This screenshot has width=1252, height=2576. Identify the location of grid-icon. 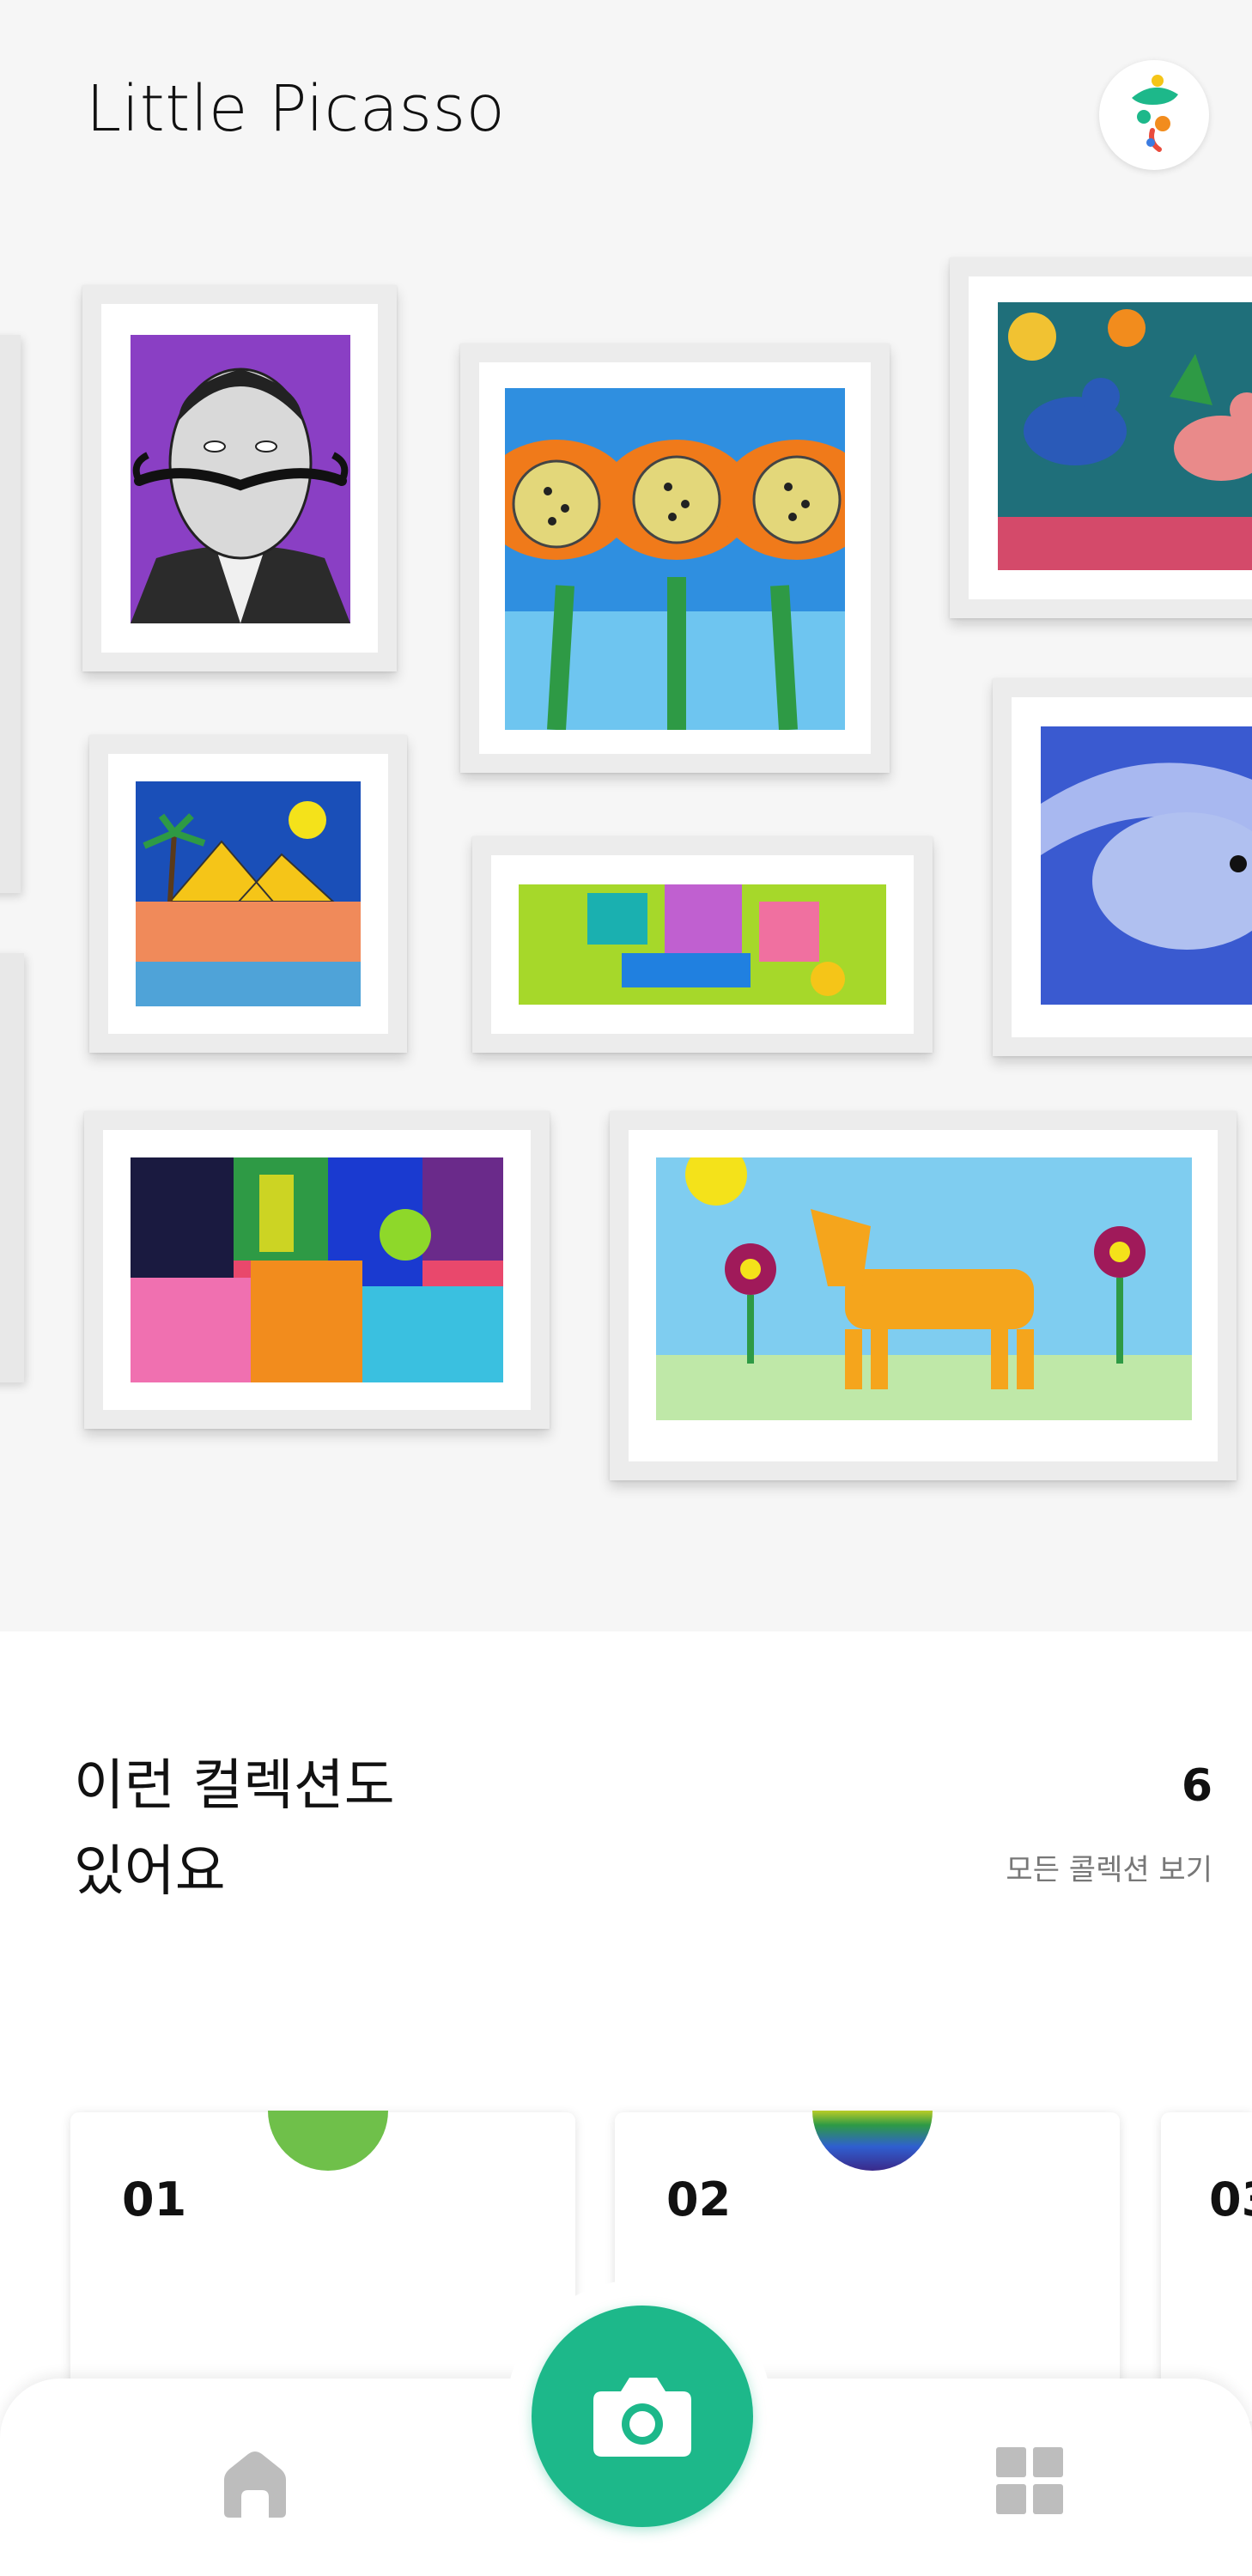
(1029, 2480).